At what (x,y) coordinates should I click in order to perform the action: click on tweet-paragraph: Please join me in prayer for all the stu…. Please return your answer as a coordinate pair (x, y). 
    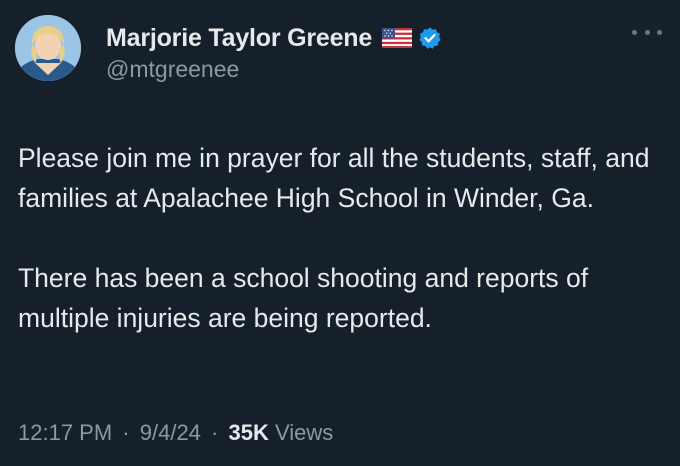
    Looking at the image, I should click on (334, 178).